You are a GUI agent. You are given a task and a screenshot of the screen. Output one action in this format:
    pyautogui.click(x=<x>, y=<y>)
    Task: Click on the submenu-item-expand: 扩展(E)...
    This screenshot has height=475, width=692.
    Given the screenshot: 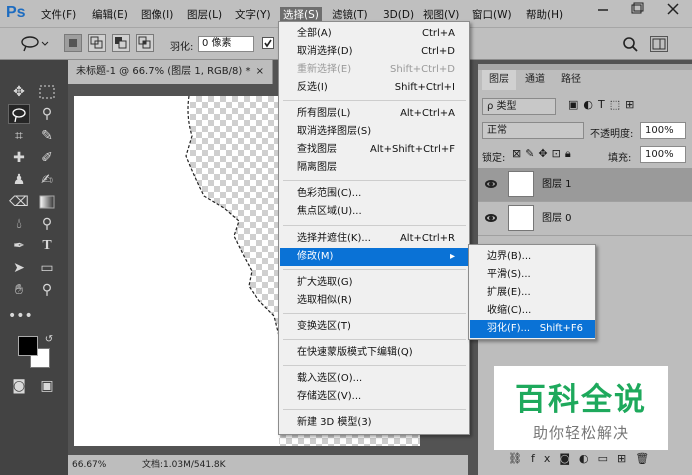 What is the action you would take?
    pyautogui.click(x=532, y=293)
    